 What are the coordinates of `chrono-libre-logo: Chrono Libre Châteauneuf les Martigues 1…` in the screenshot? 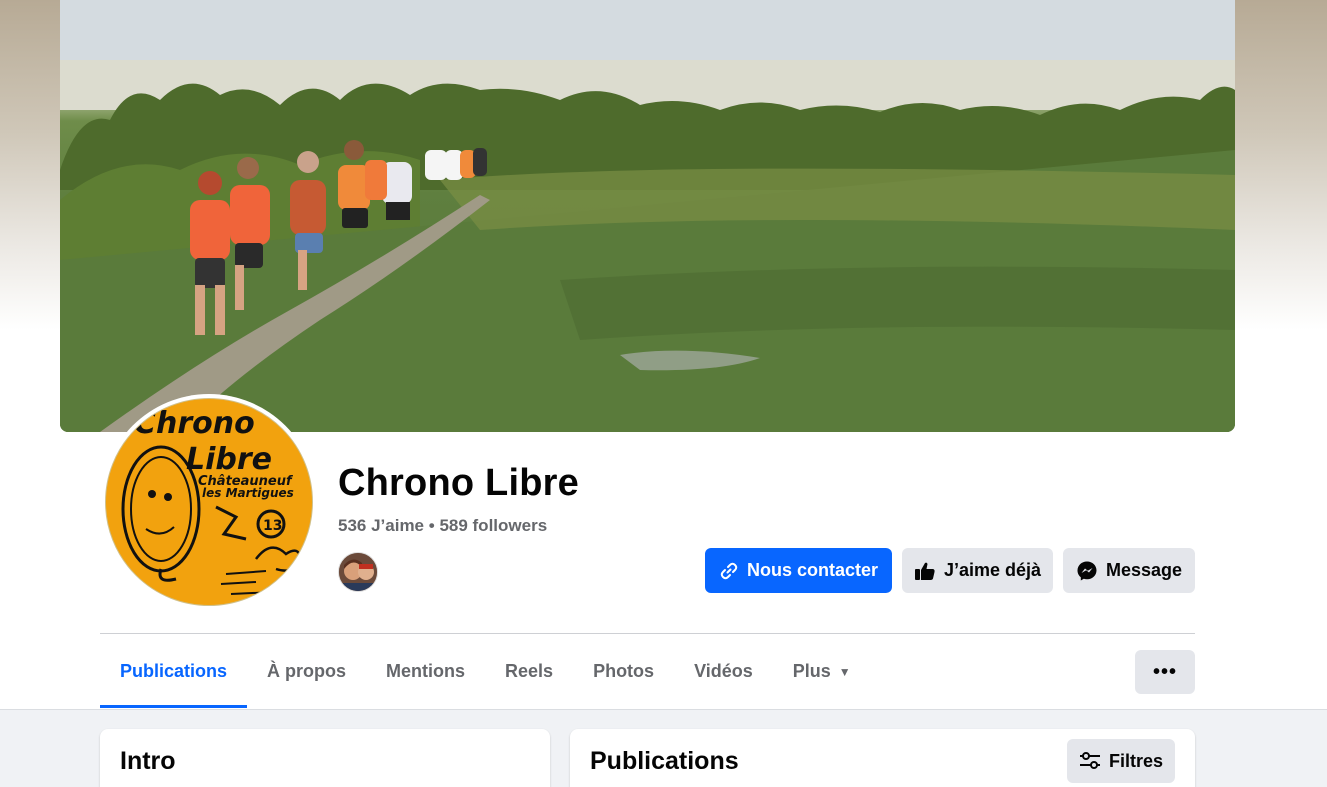 It's located at (212, 500).